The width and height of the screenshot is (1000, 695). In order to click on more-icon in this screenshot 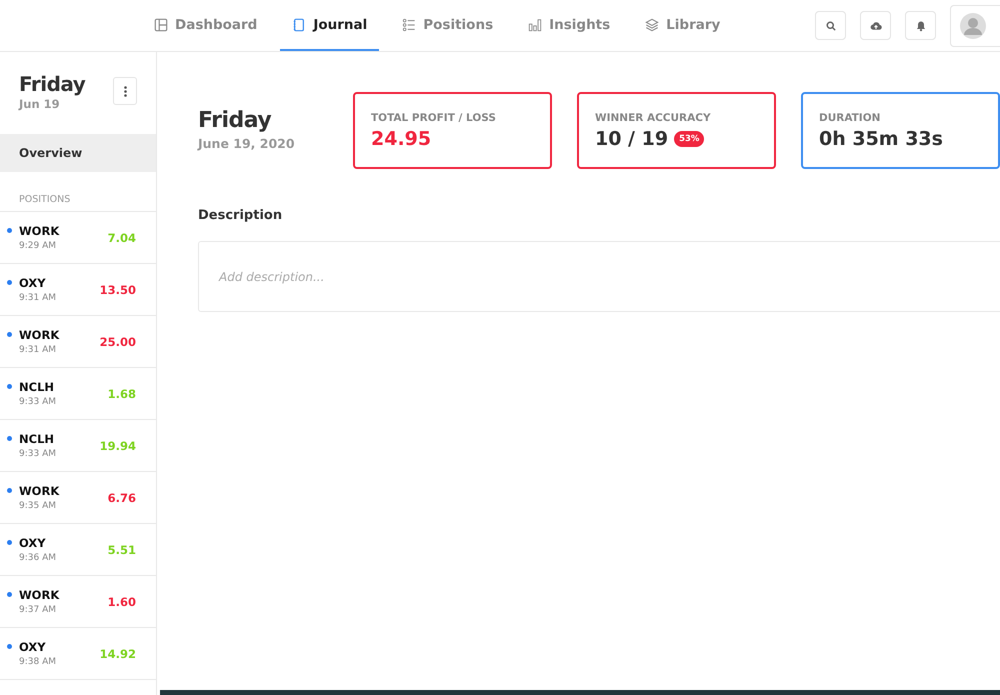, I will do `click(125, 91)`.